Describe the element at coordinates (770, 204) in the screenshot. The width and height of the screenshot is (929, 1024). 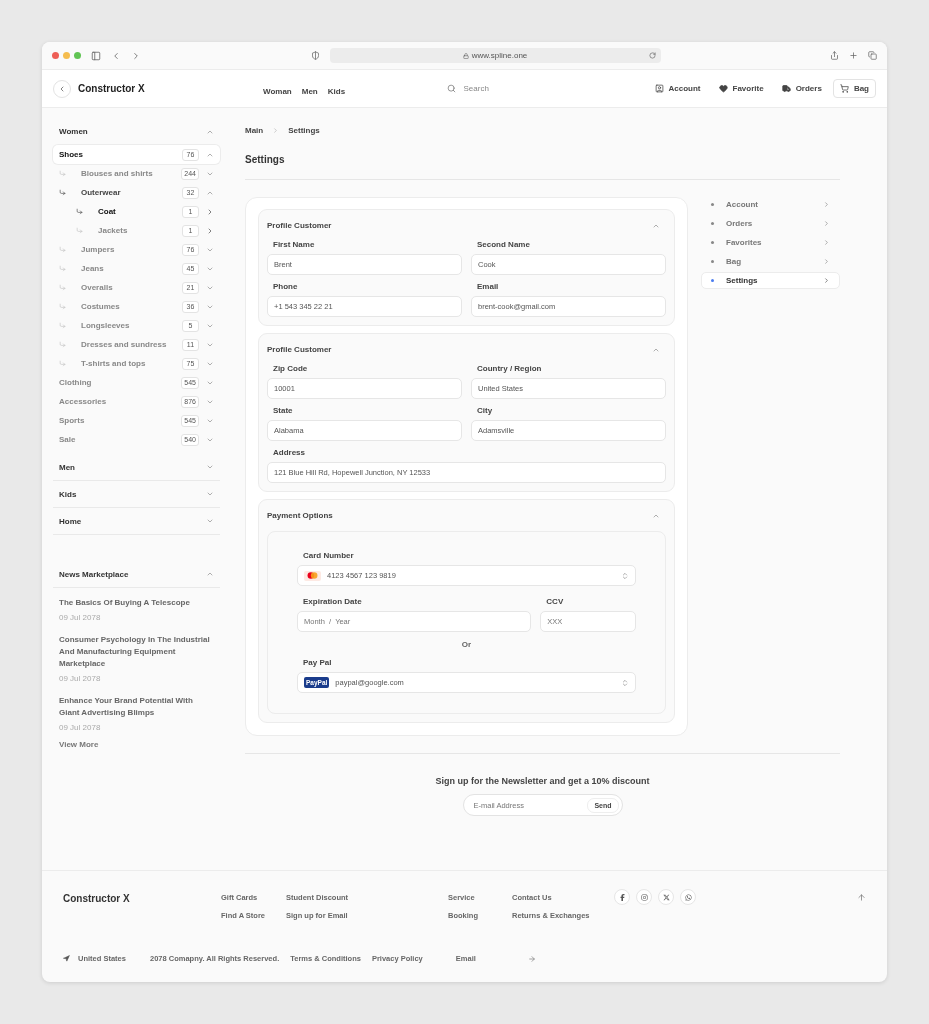
I see `settings-nav-item: Account` at that location.